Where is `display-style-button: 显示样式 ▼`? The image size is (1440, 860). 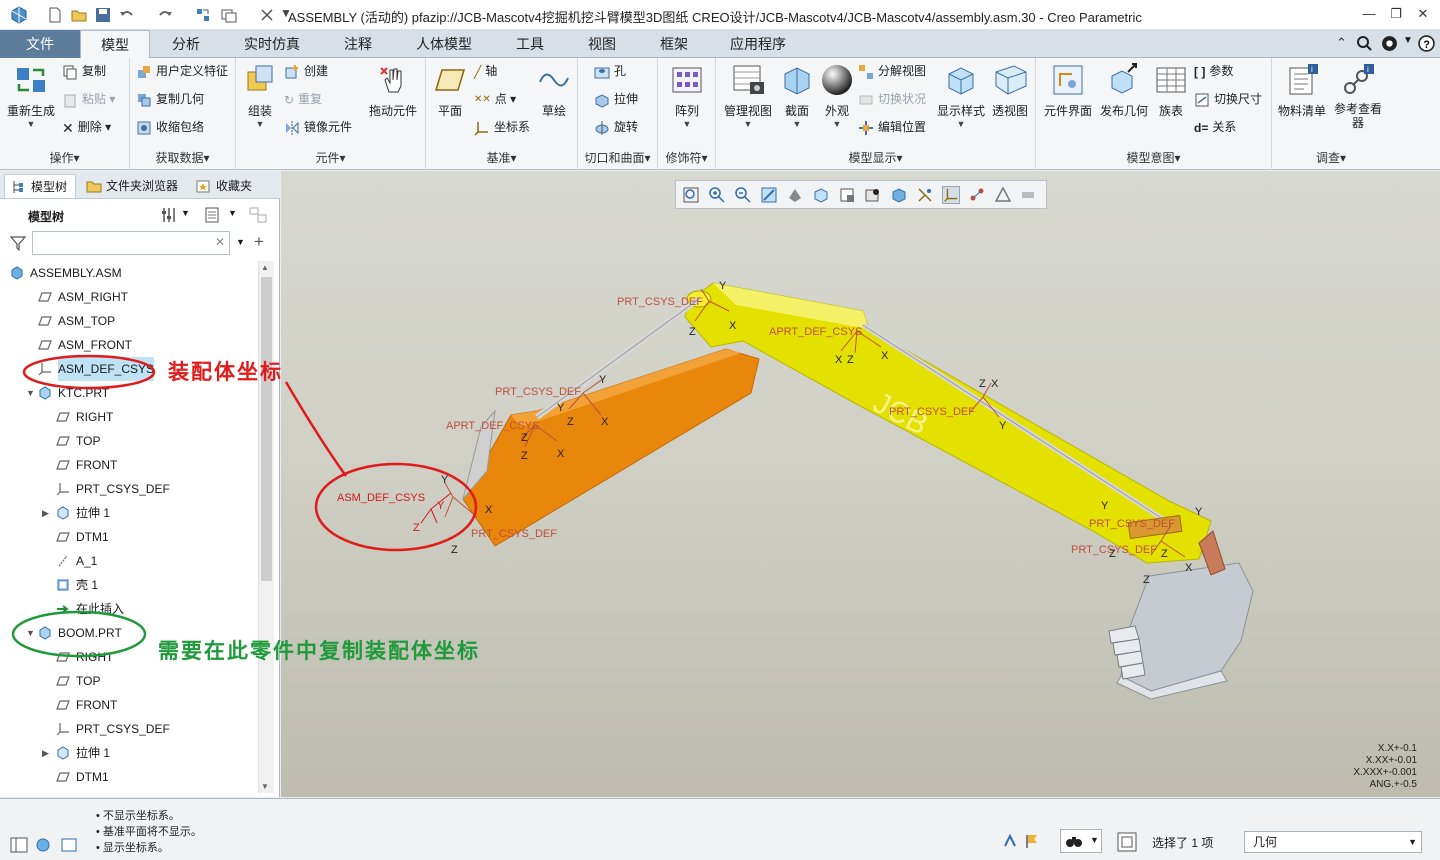
display-style-button: 显示样式 ▼ is located at coordinates (961, 95).